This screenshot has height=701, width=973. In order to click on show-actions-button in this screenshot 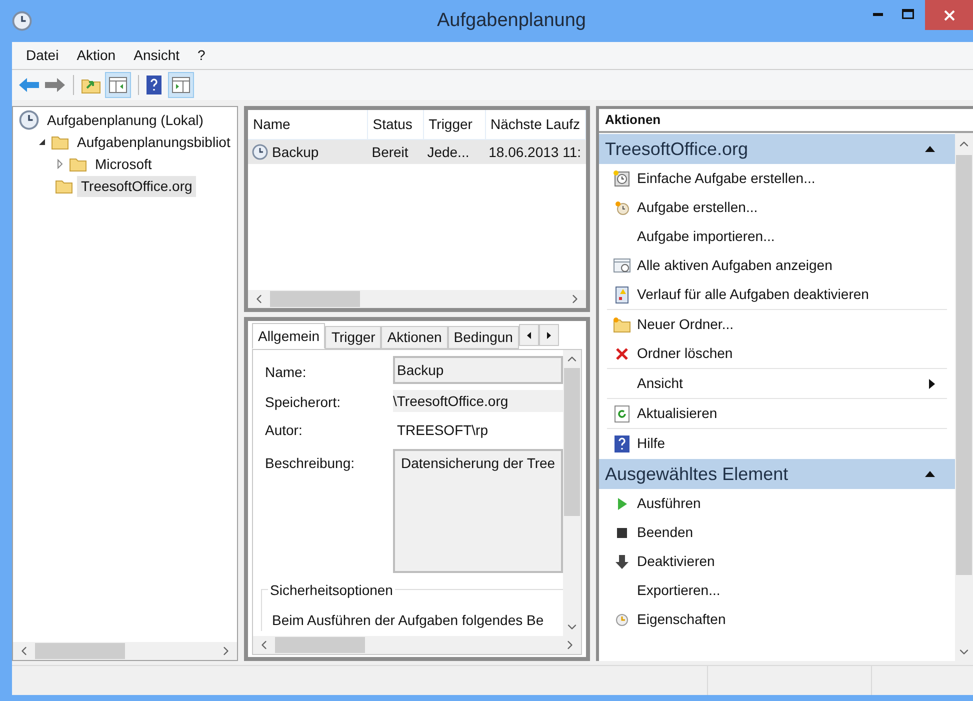, I will do `click(181, 85)`.